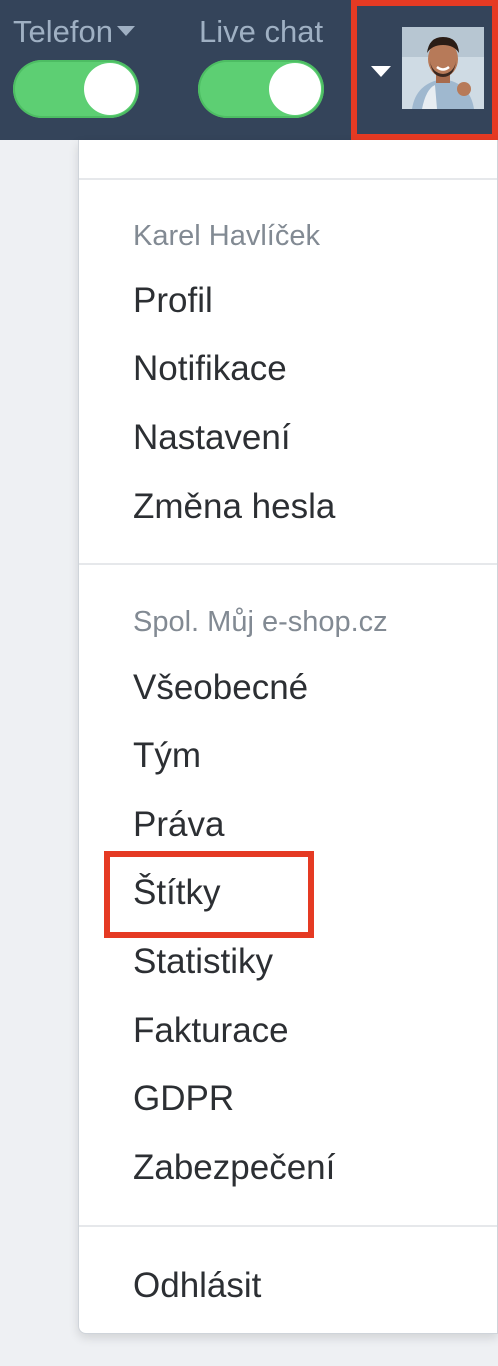 Image resolution: width=498 pixels, height=1366 pixels. Describe the element at coordinates (197, 1286) in the screenshot. I see `logout-button: Odhlásit` at that location.